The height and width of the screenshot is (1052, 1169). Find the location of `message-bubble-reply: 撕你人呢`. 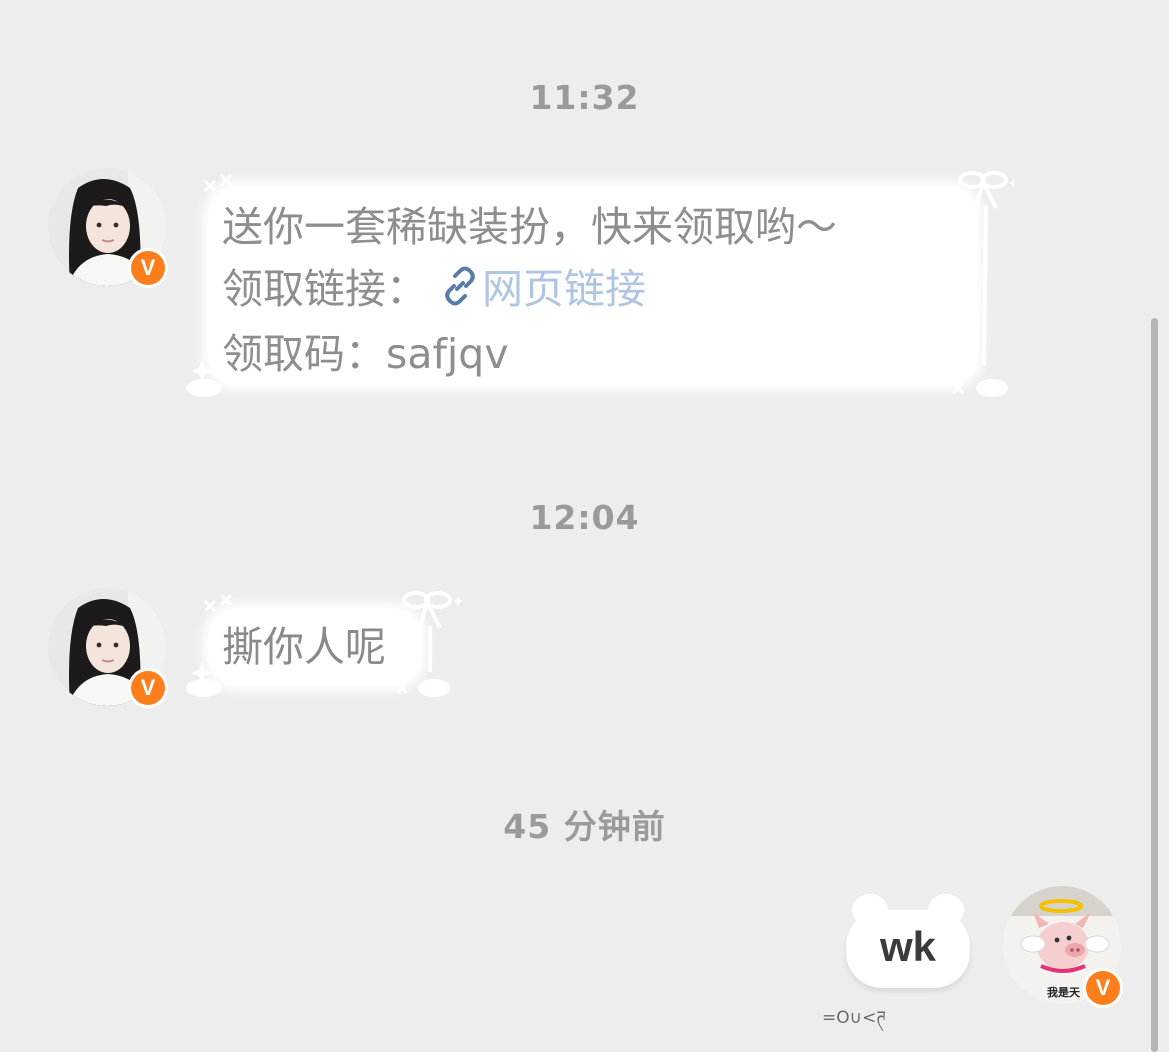

message-bubble-reply: 撕你人呢 is located at coordinates (315, 647).